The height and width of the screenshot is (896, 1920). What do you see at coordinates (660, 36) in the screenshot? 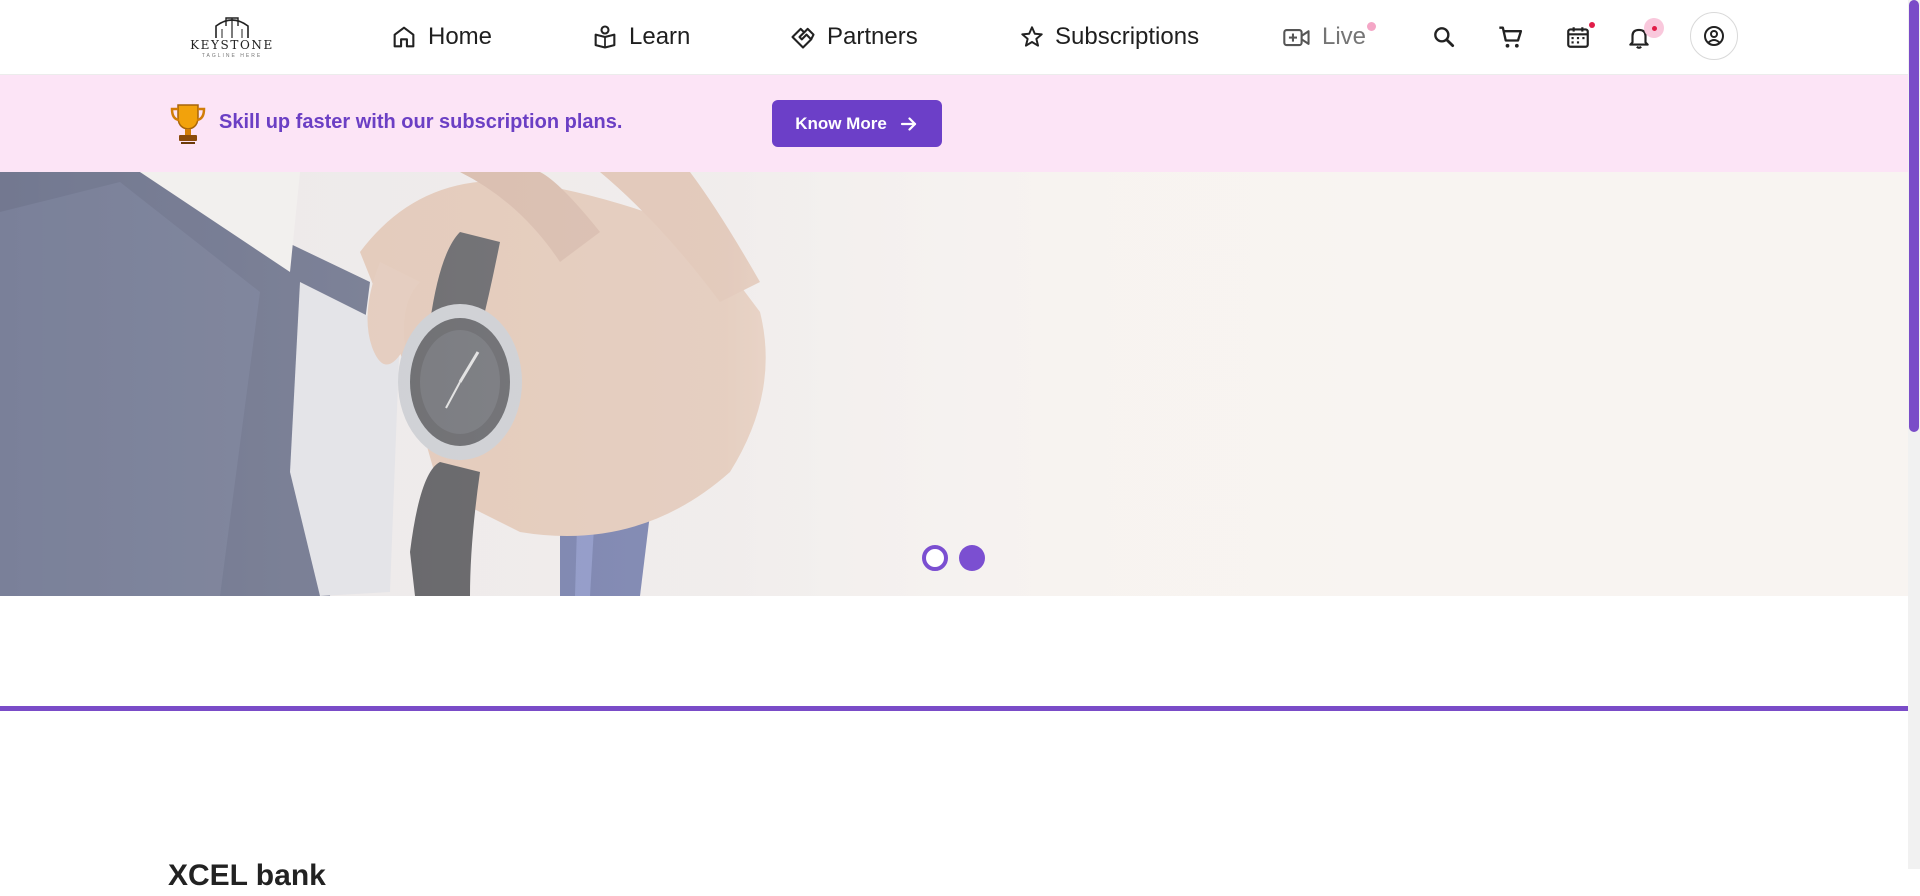
I see `nav-learn-label: Learn` at bounding box center [660, 36].